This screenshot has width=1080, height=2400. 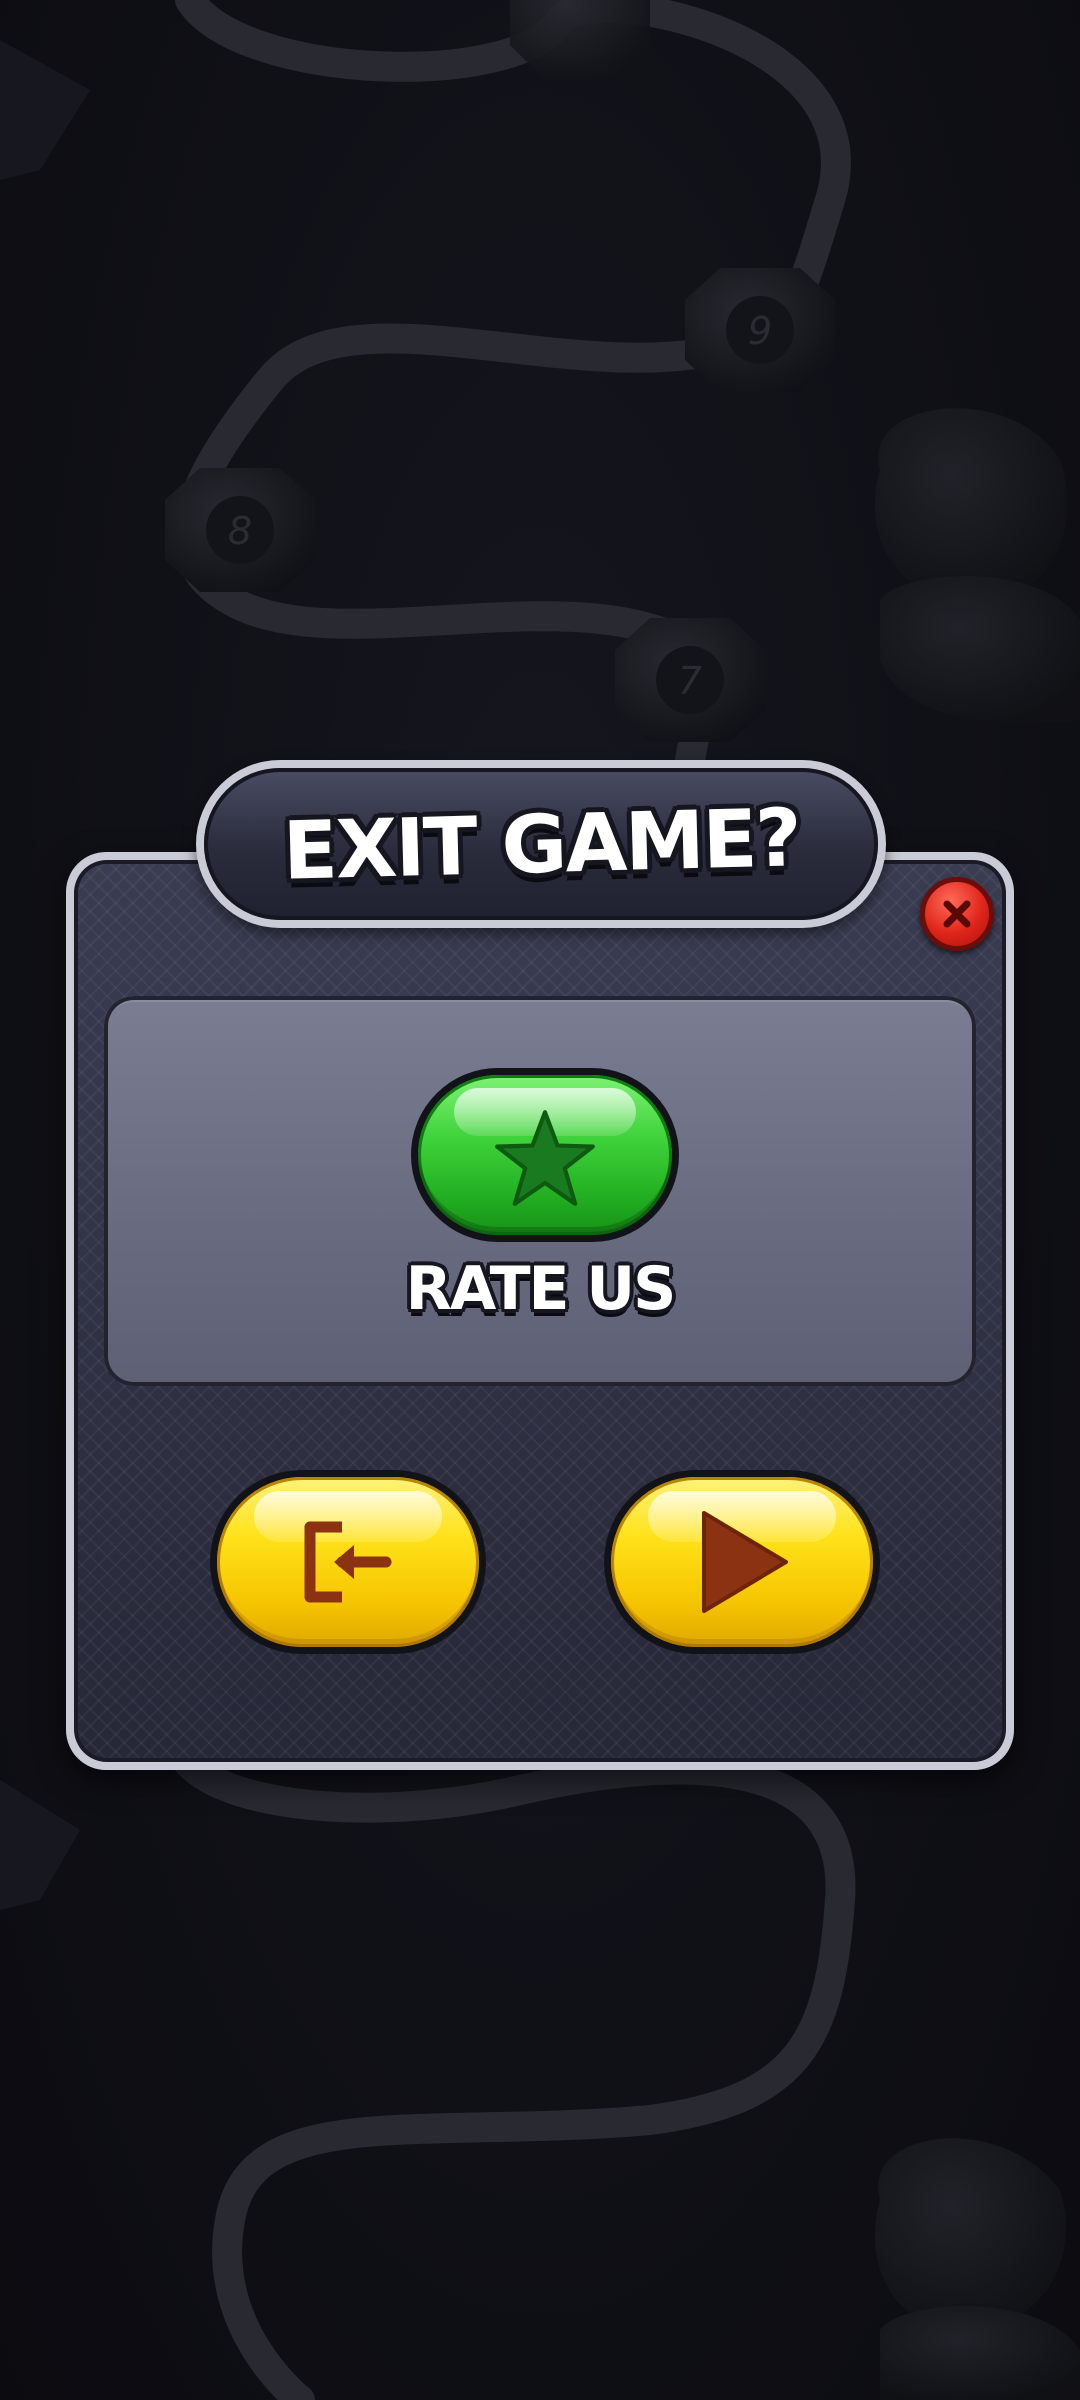 I want to click on rate-us-button, so click(x=545, y=1155).